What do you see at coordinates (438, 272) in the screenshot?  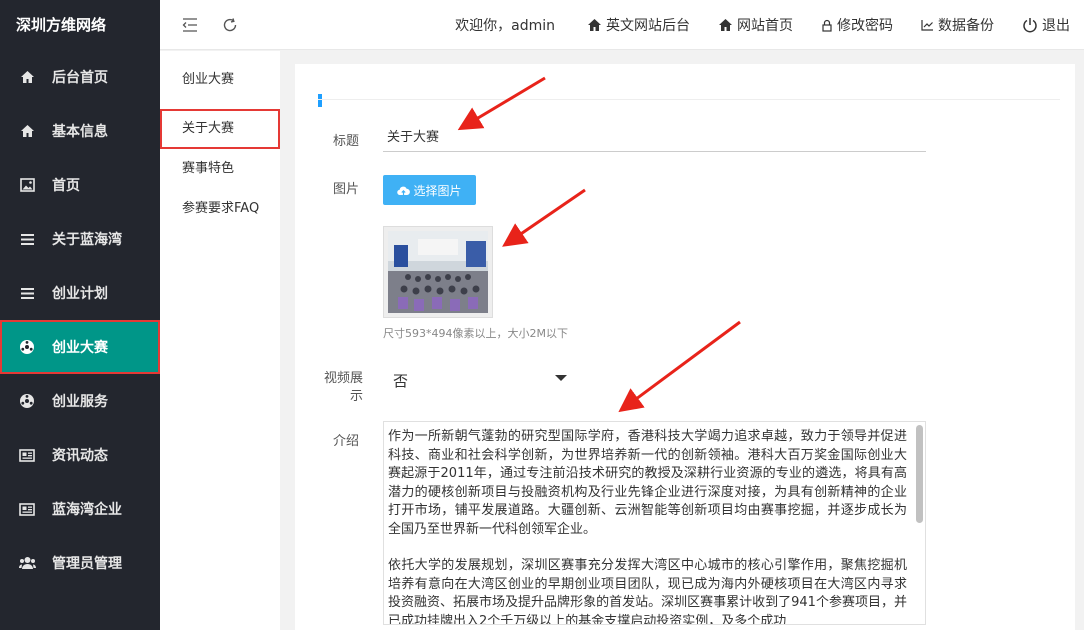 I see `uploaded-image-thumbnail` at bounding box center [438, 272].